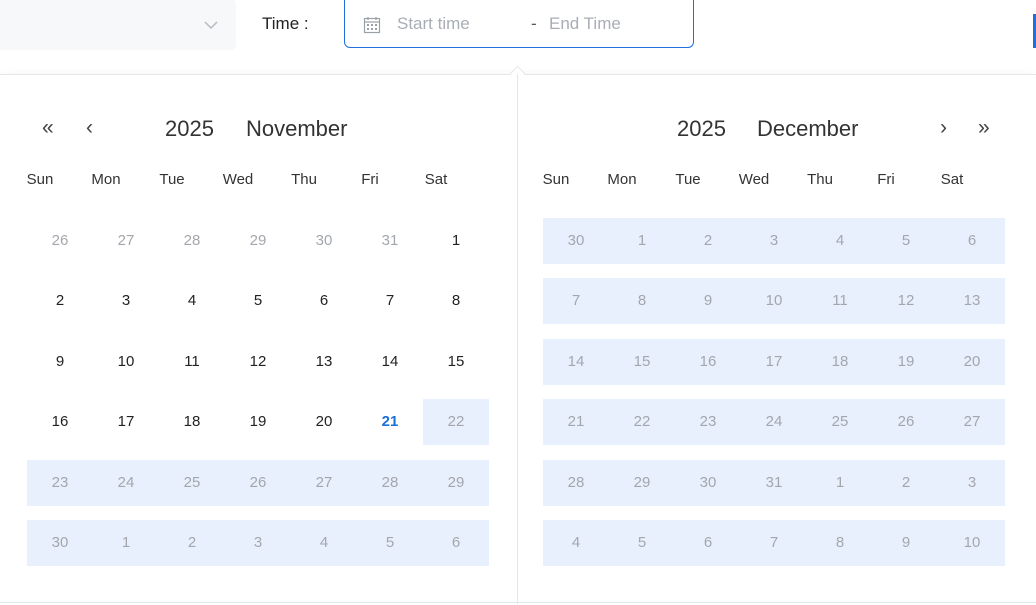 The image size is (1036, 605). I want to click on right-day-cell: 15, so click(642, 362).